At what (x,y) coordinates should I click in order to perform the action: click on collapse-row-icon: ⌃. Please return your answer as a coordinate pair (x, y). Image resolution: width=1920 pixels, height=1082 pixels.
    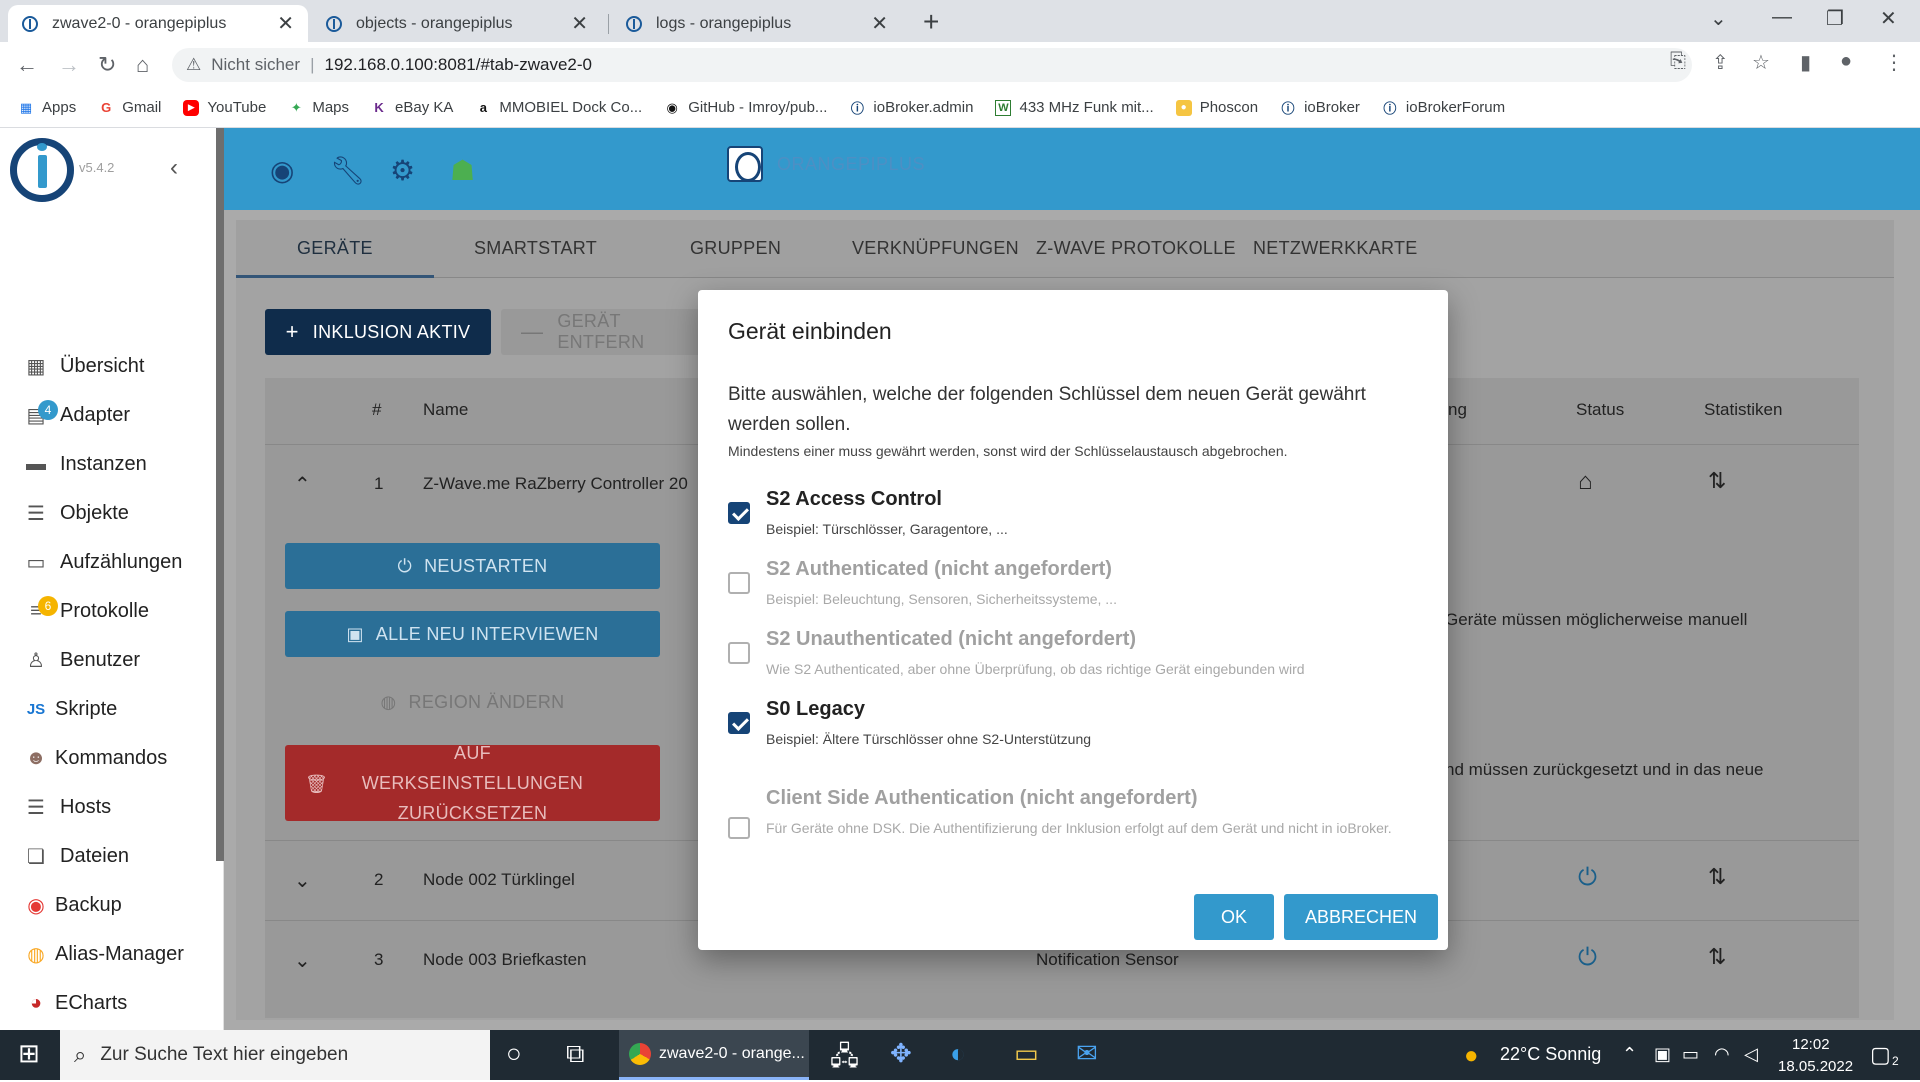
    Looking at the image, I should click on (302, 484).